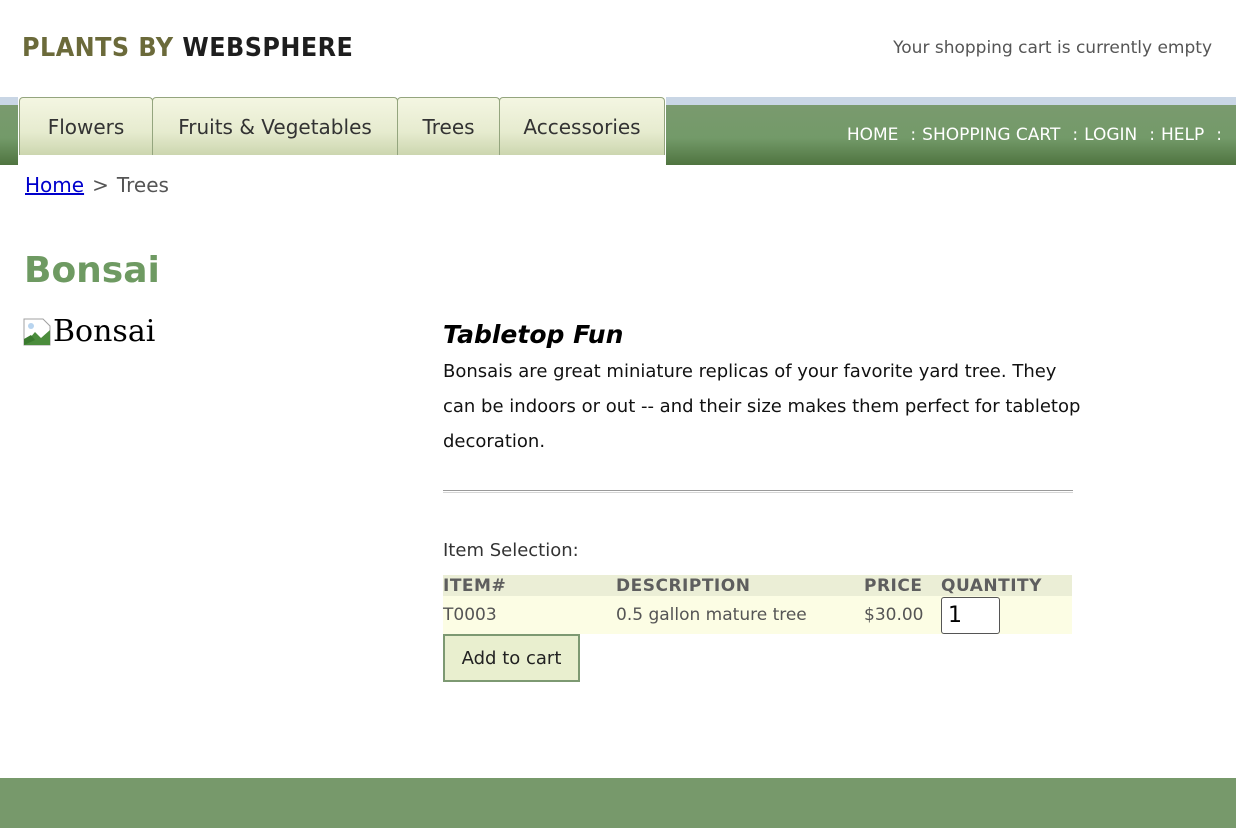 The height and width of the screenshot is (828, 1236). Describe the element at coordinates (902, 615) in the screenshot. I see `item-price-cell: $30.00` at that location.